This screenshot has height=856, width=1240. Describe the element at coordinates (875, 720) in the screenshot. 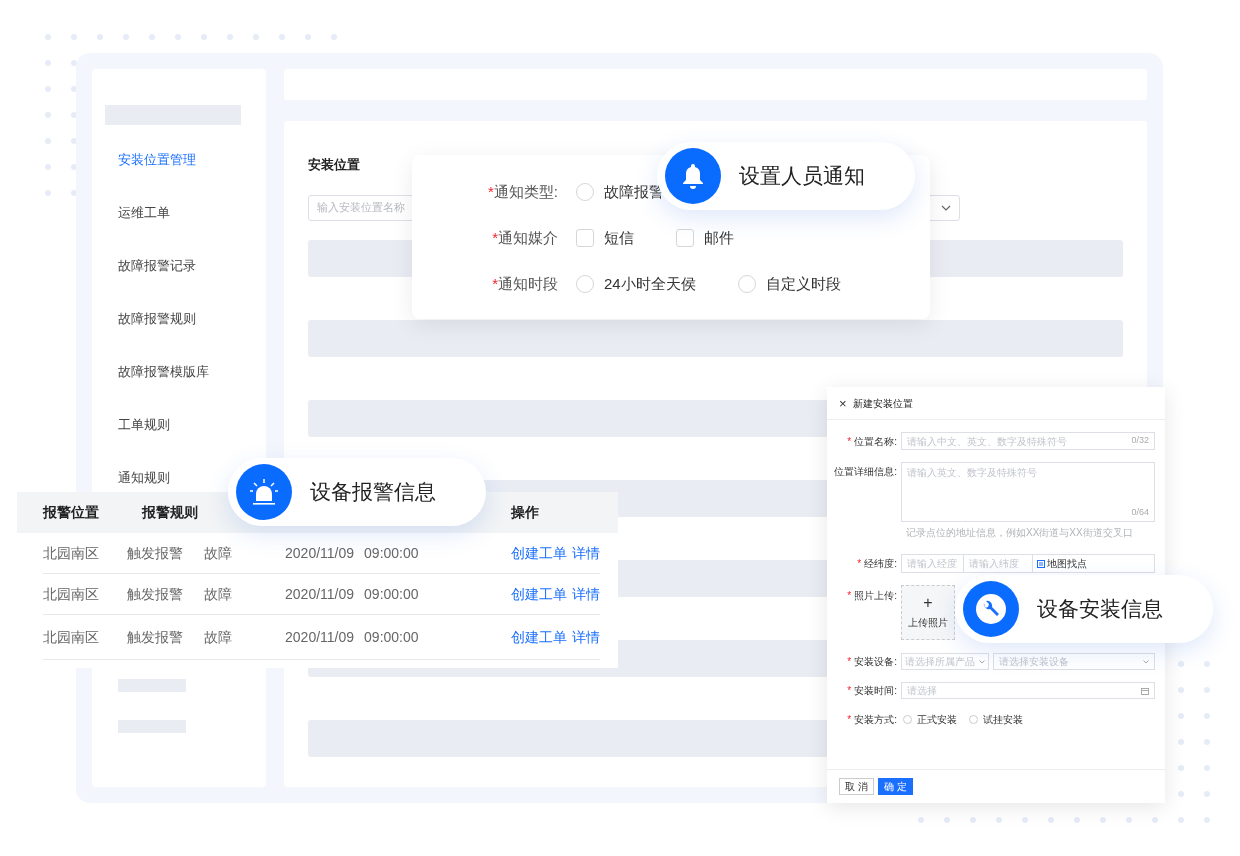

I see `field-label: 安装方式:` at that location.